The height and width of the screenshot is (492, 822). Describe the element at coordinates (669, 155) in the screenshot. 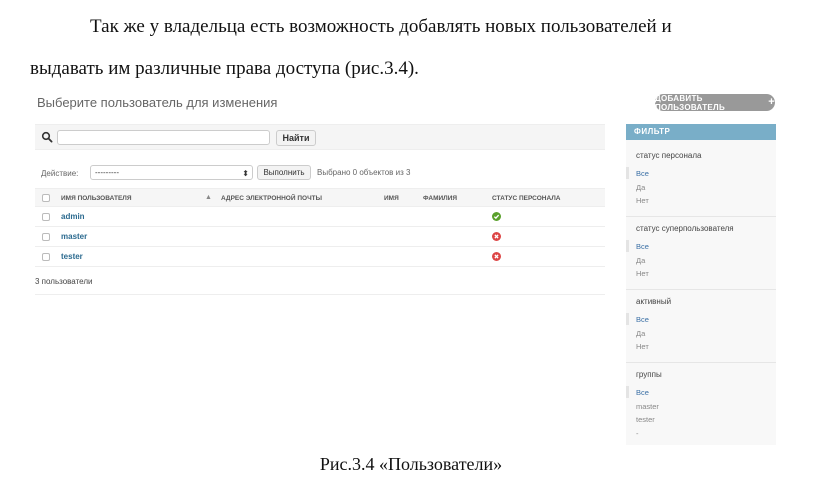

I see `filter-group-title: статус персонала` at that location.